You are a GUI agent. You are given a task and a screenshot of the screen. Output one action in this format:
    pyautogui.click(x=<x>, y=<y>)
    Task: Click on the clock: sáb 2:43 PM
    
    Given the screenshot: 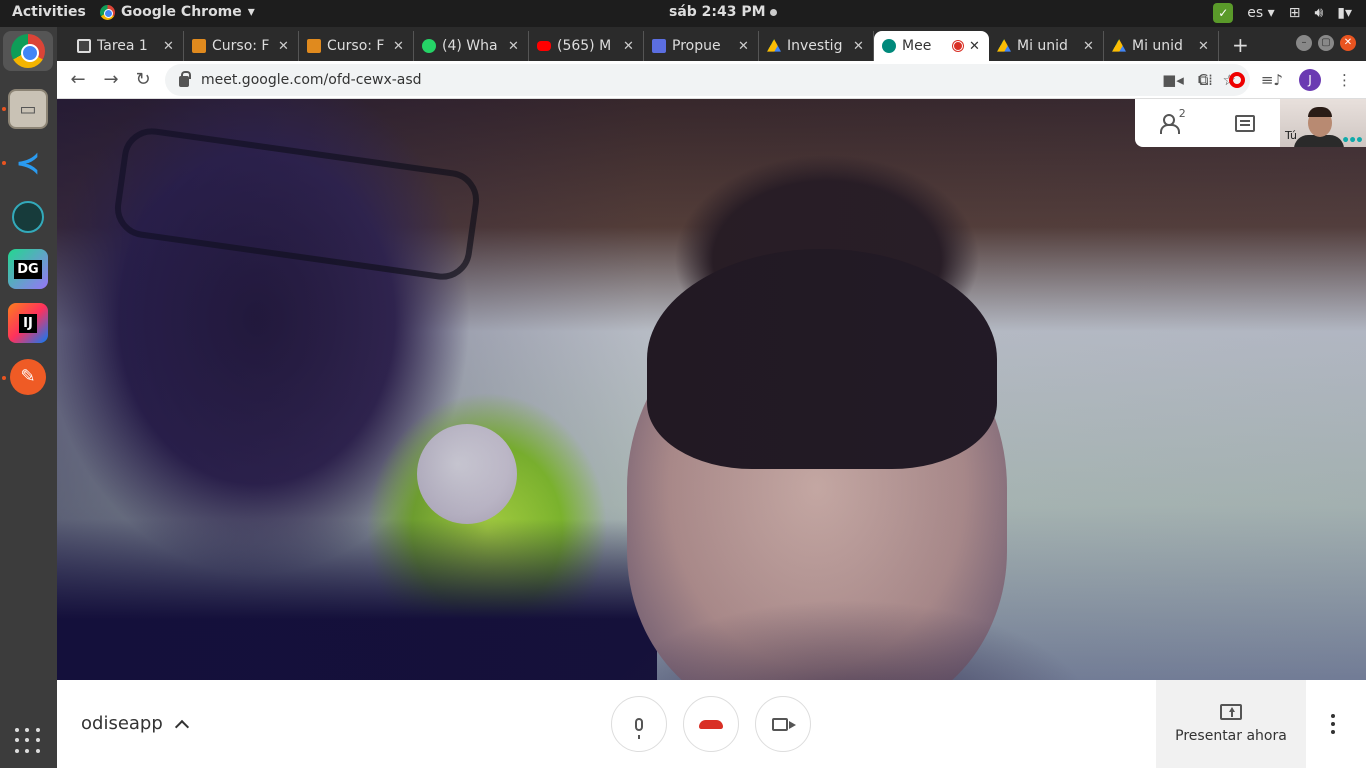 What is the action you would take?
    pyautogui.click(x=723, y=12)
    